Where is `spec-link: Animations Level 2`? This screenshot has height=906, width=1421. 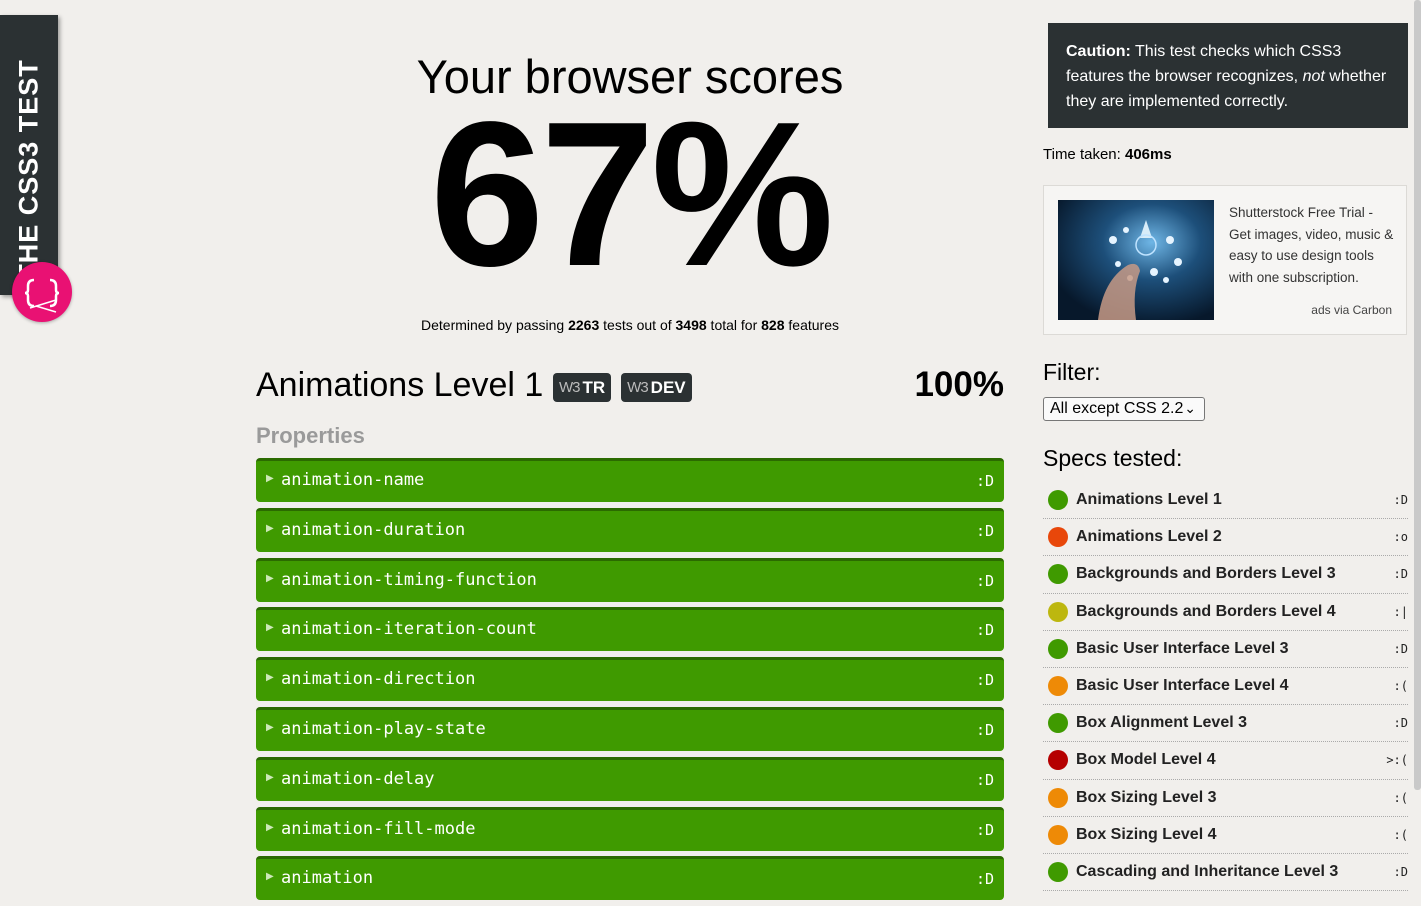 spec-link: Animations Level 2 is located at coordinates (1149, 537).